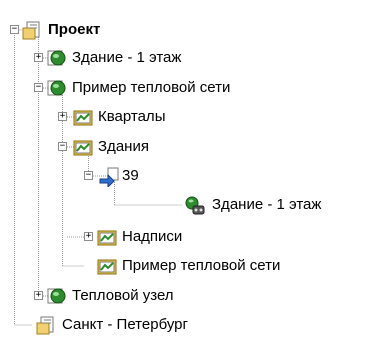 The height and width of the screenshot is (340, 369). What do you see at coordinates (184, 237) in the screenshot?
I see `tree-node-labels: + Надписи` at bounding box center [184, 237].